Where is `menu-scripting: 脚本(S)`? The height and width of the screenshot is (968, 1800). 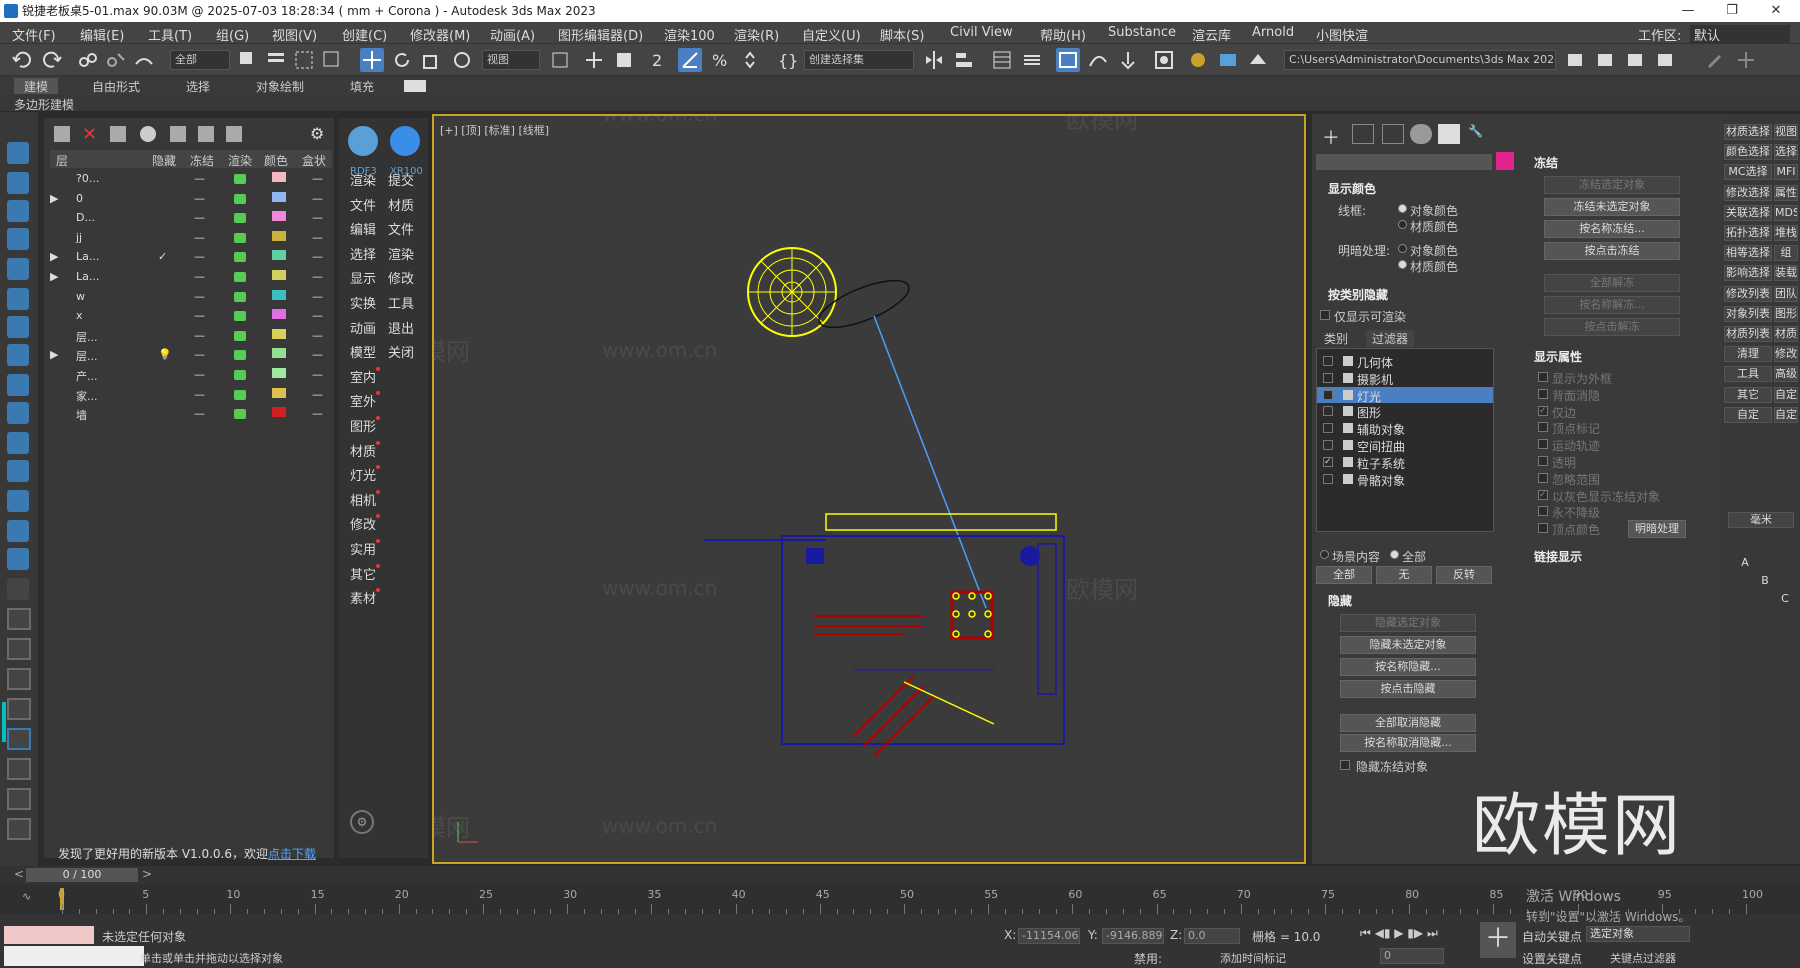 menu-scripting: 脚本(S) is located at coordinates (902, 34).